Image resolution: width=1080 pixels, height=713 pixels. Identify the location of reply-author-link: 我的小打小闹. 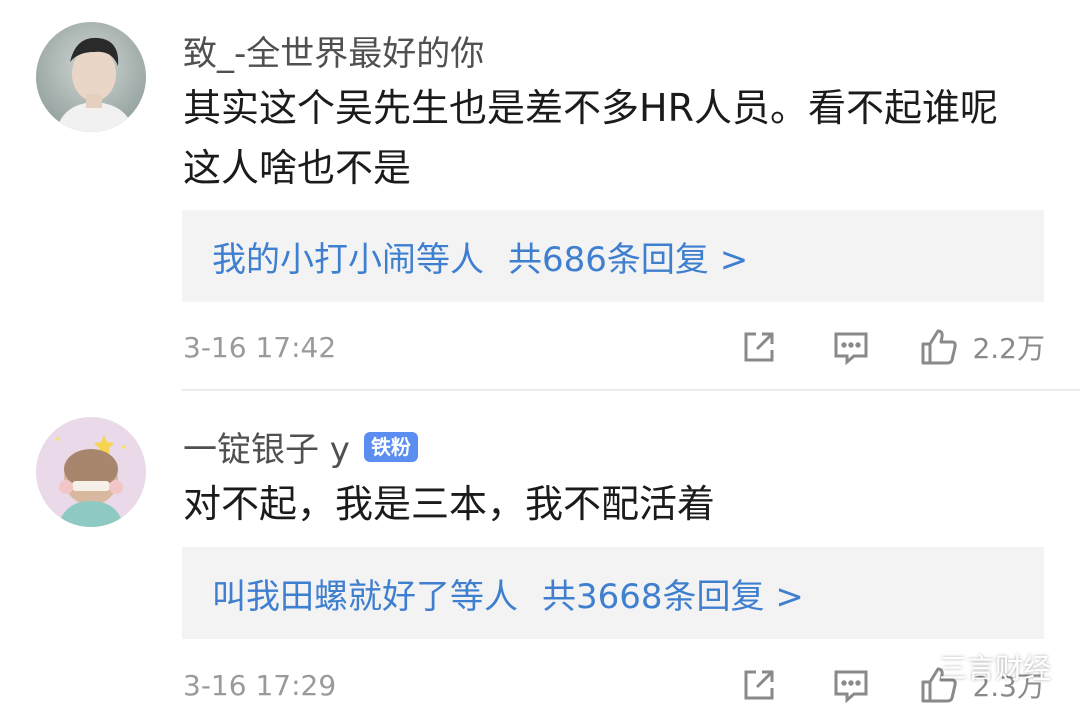
(314, 256).